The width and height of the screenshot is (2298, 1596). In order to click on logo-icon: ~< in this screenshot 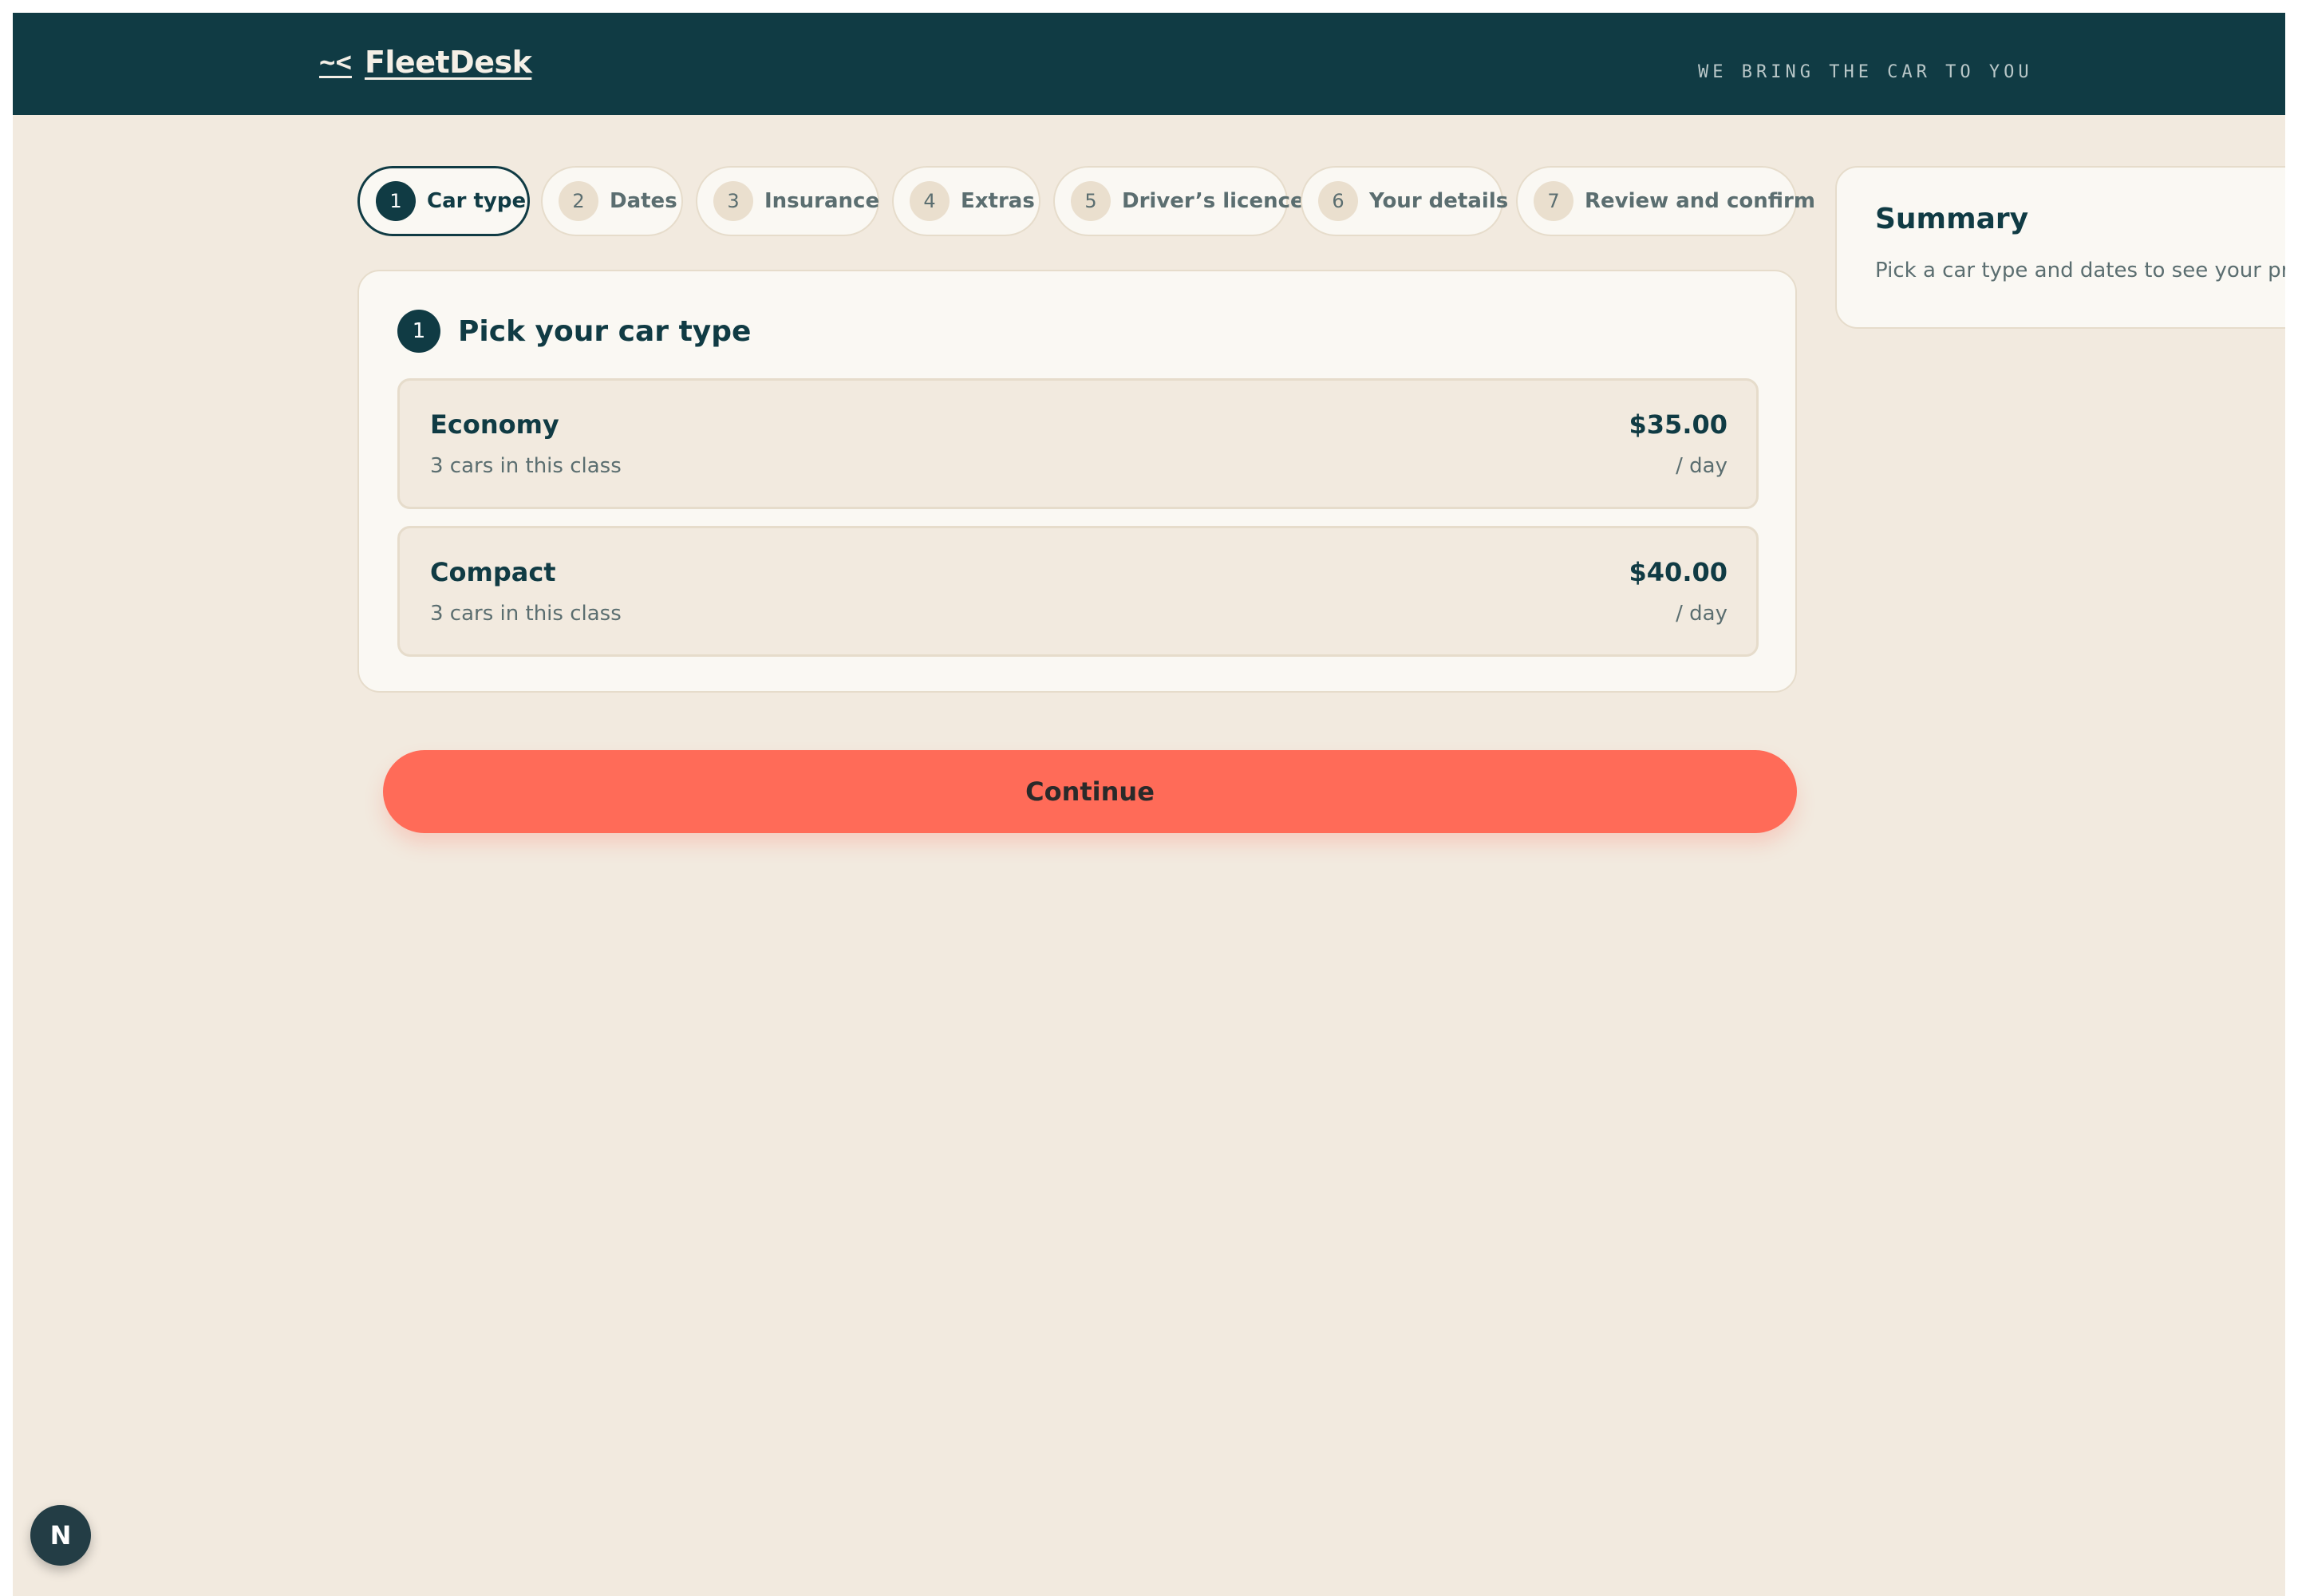, I will do `click(335, 62)`.